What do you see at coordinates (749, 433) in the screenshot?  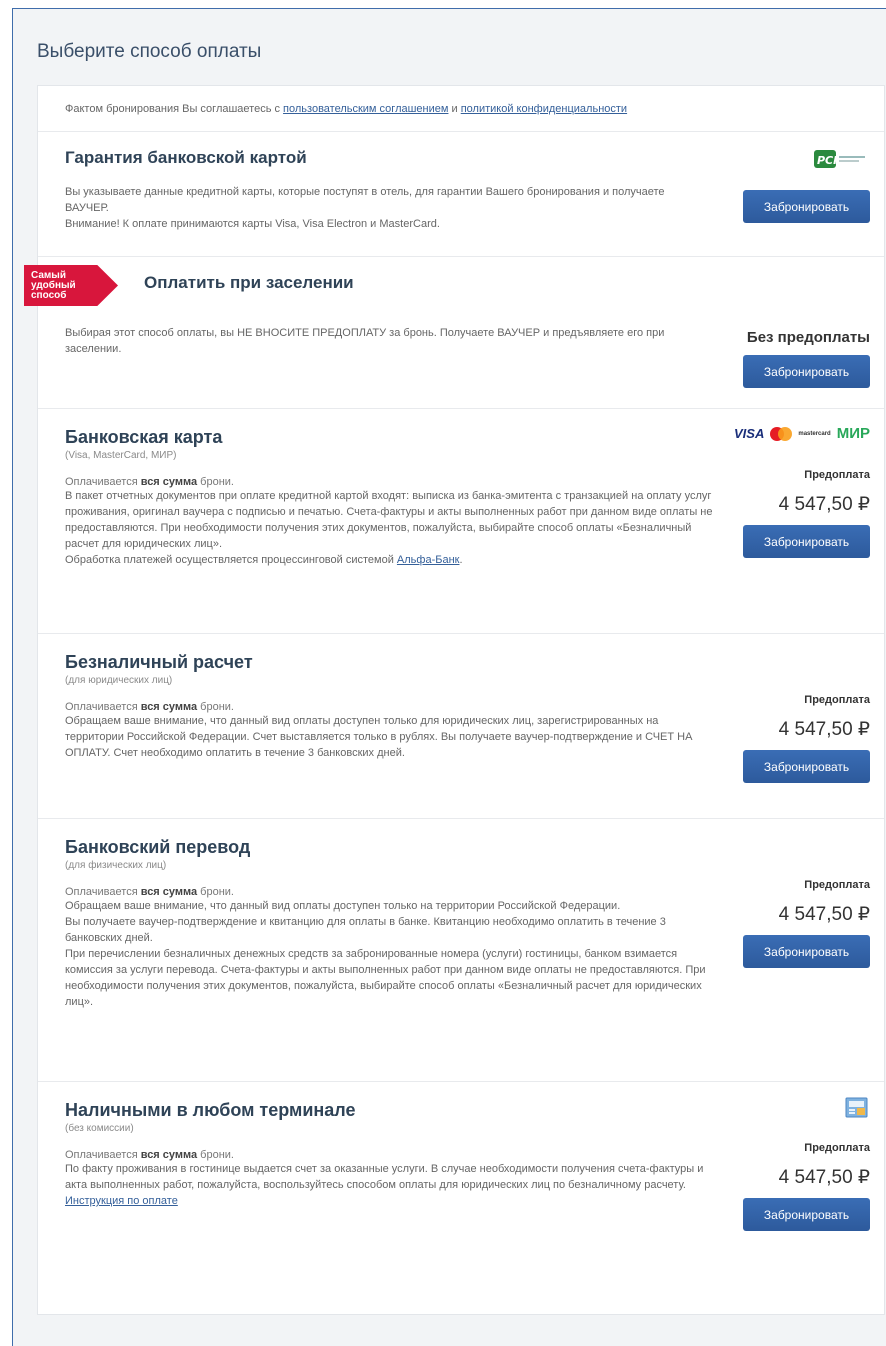 I see `visa-logo-icon: VISA` at bounding box center [749, 433].